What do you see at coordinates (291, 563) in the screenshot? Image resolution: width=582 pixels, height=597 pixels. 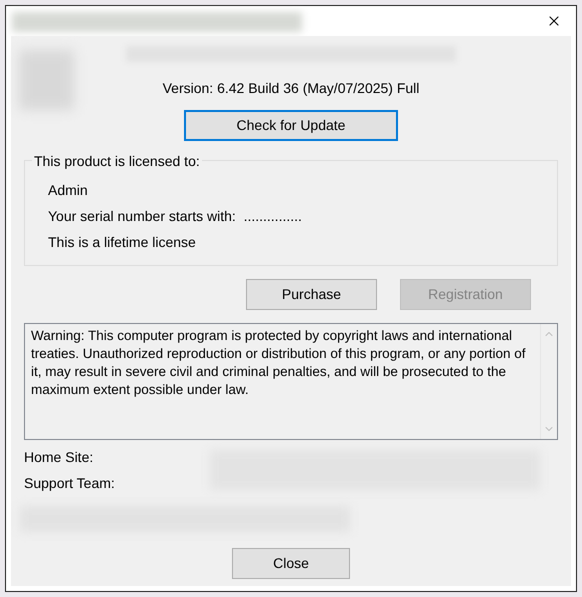 I see `close-button: Close` at bounding box center [291, 563].